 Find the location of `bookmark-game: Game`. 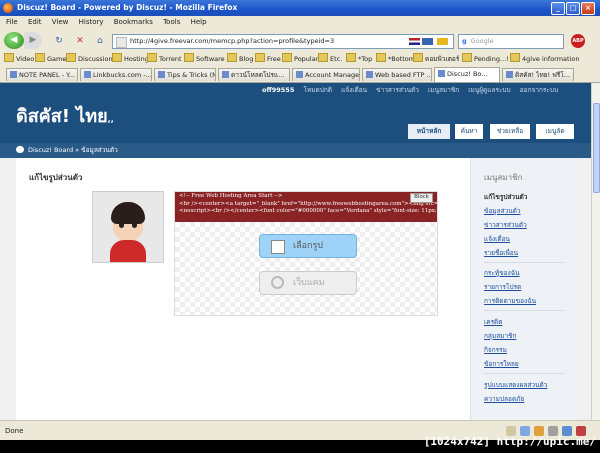

bookmark-game: Game is located at coordinates (50, 59).